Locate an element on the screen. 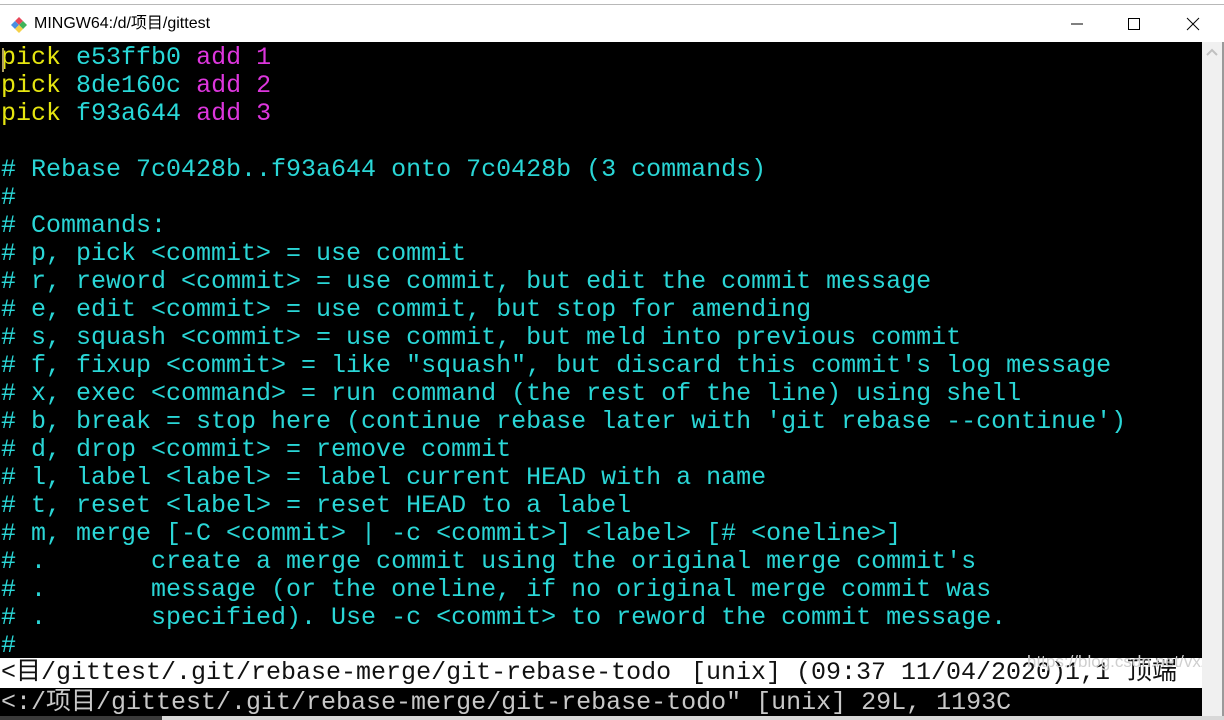 The height and width of the screenshot is (720, 1224). todo-line: pick 8de160c add 2 is located at coordinates (136, 86).